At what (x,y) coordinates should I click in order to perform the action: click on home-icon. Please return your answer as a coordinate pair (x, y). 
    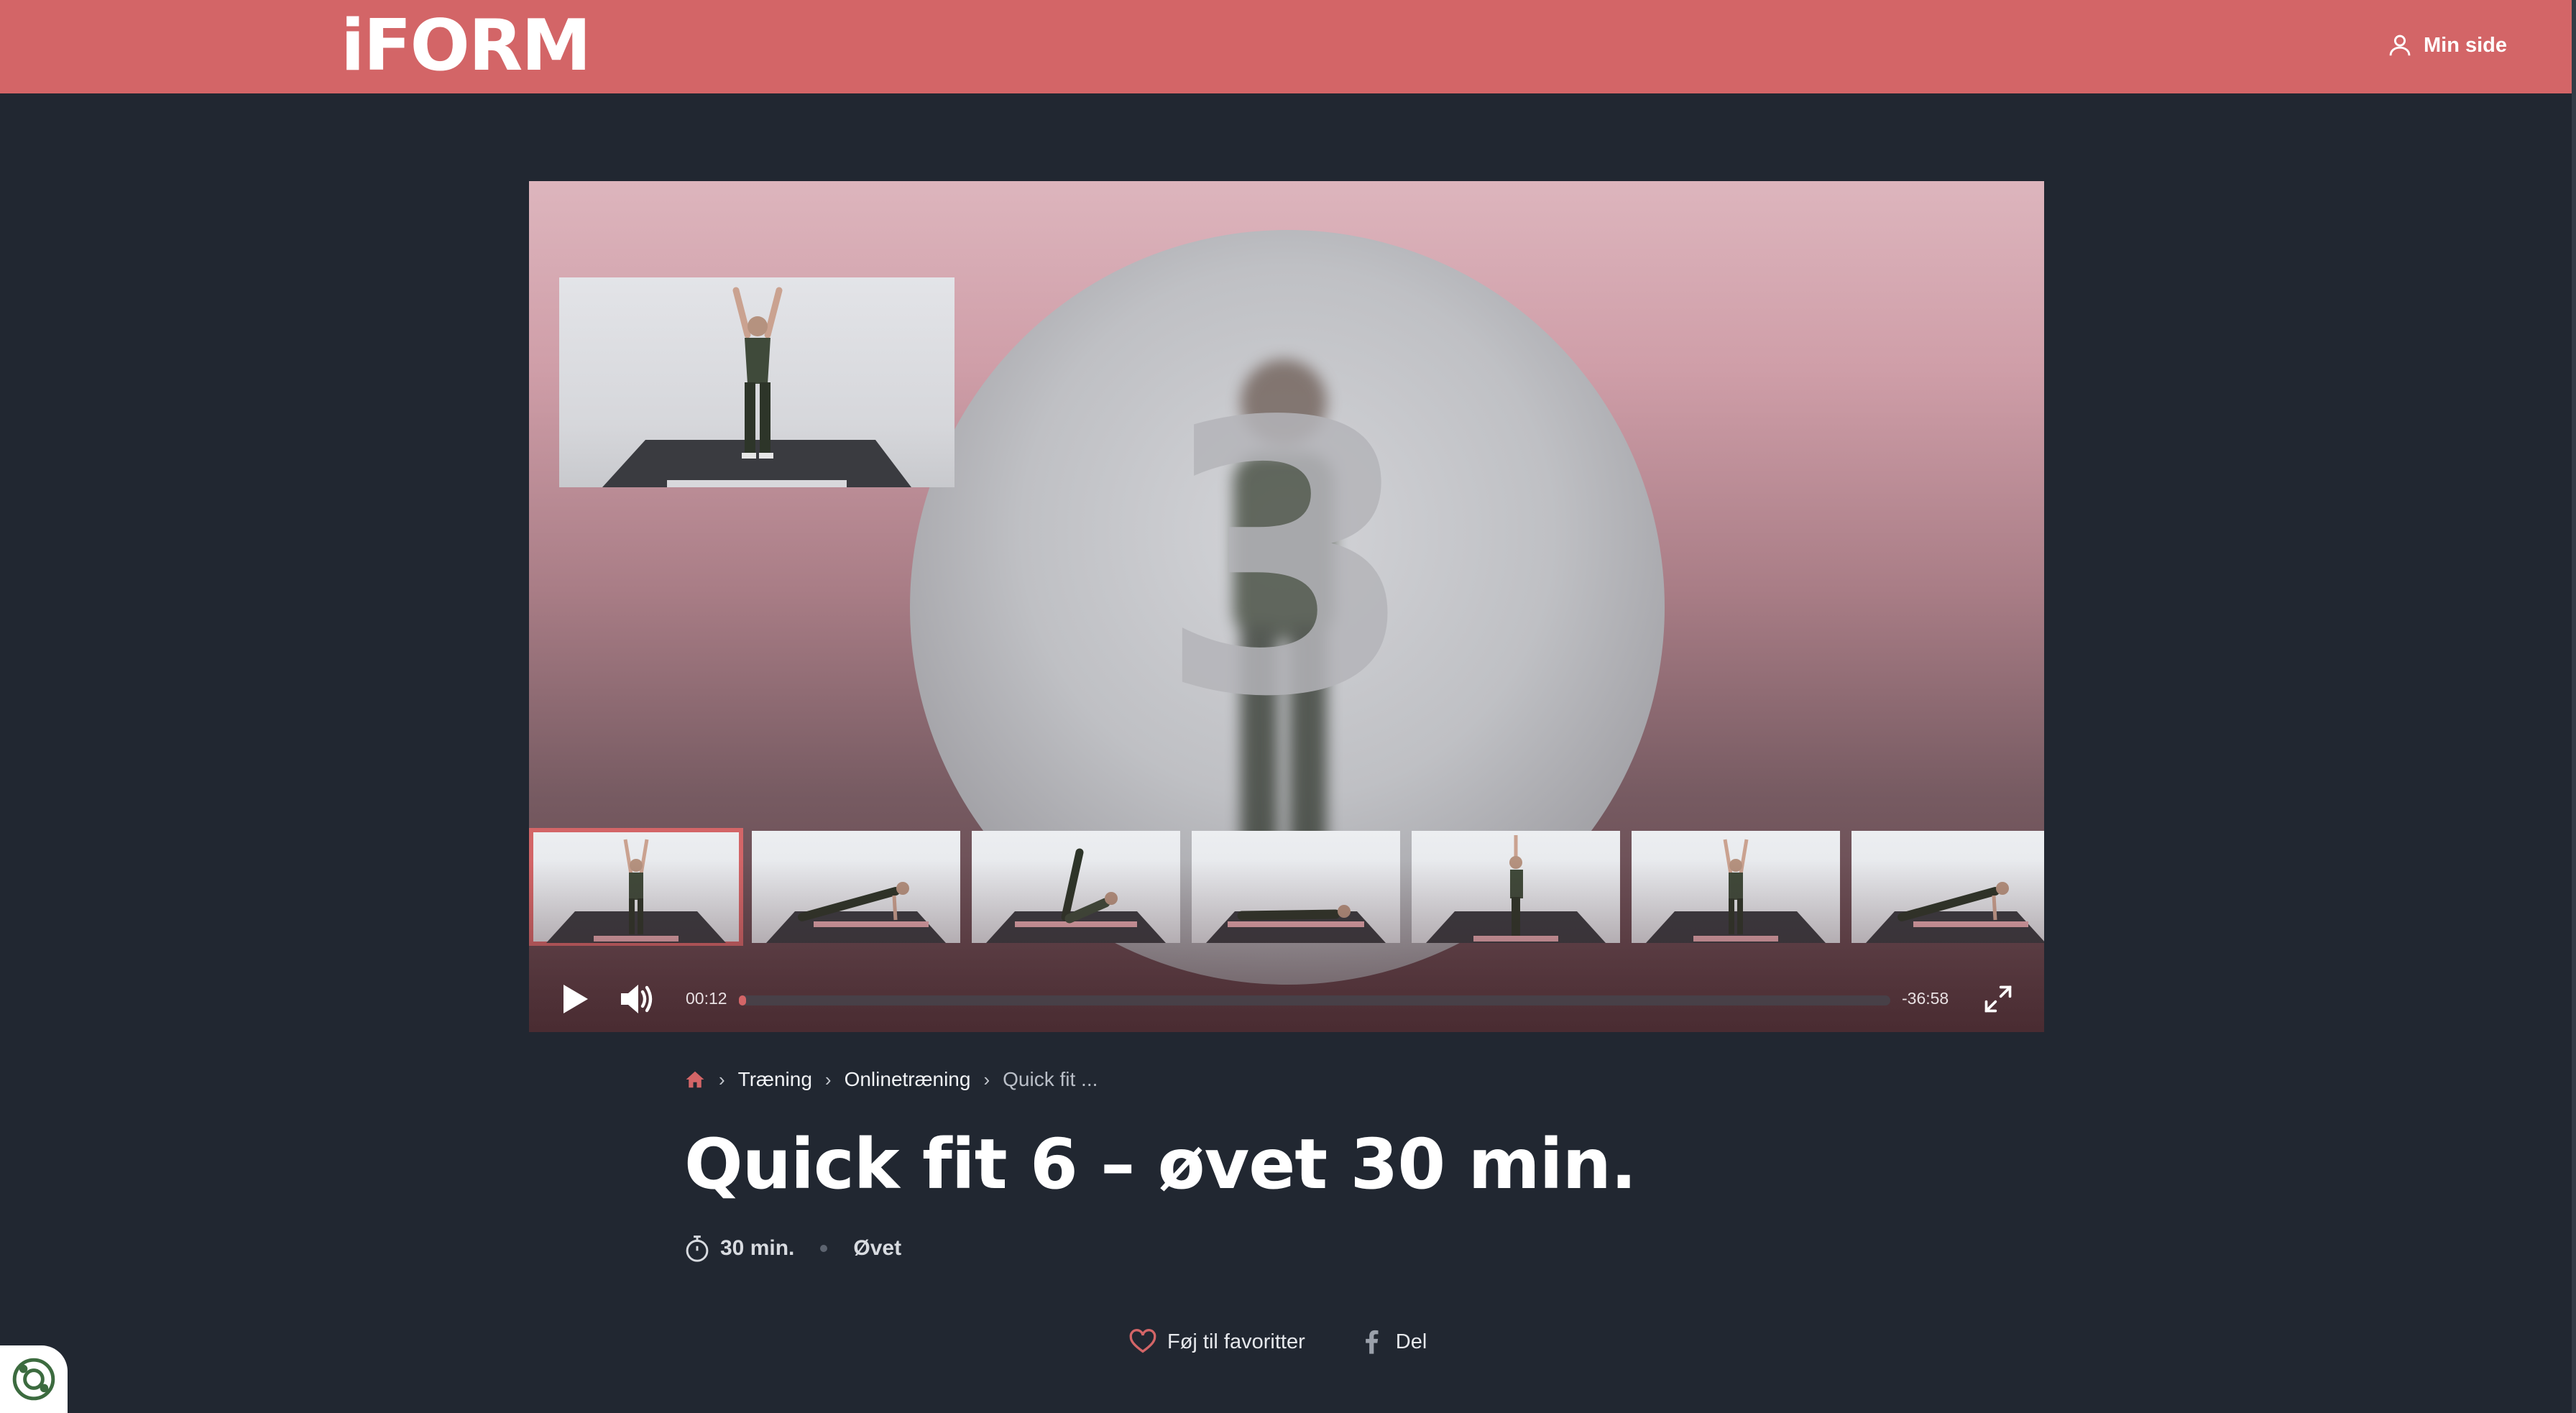
    Looking at the image, I should click on (695, 1079).